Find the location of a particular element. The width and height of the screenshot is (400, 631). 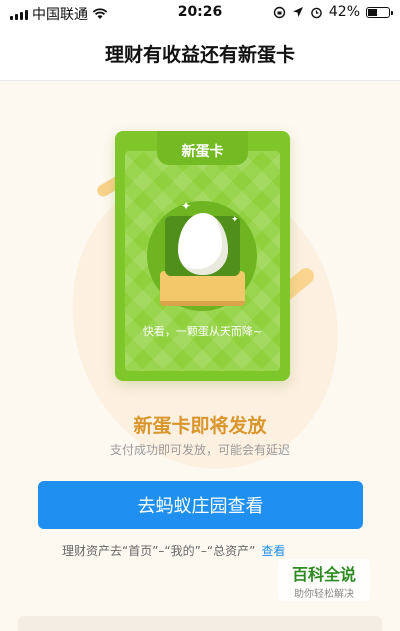

bottom-info-panel is located at coordinates (200, 623).